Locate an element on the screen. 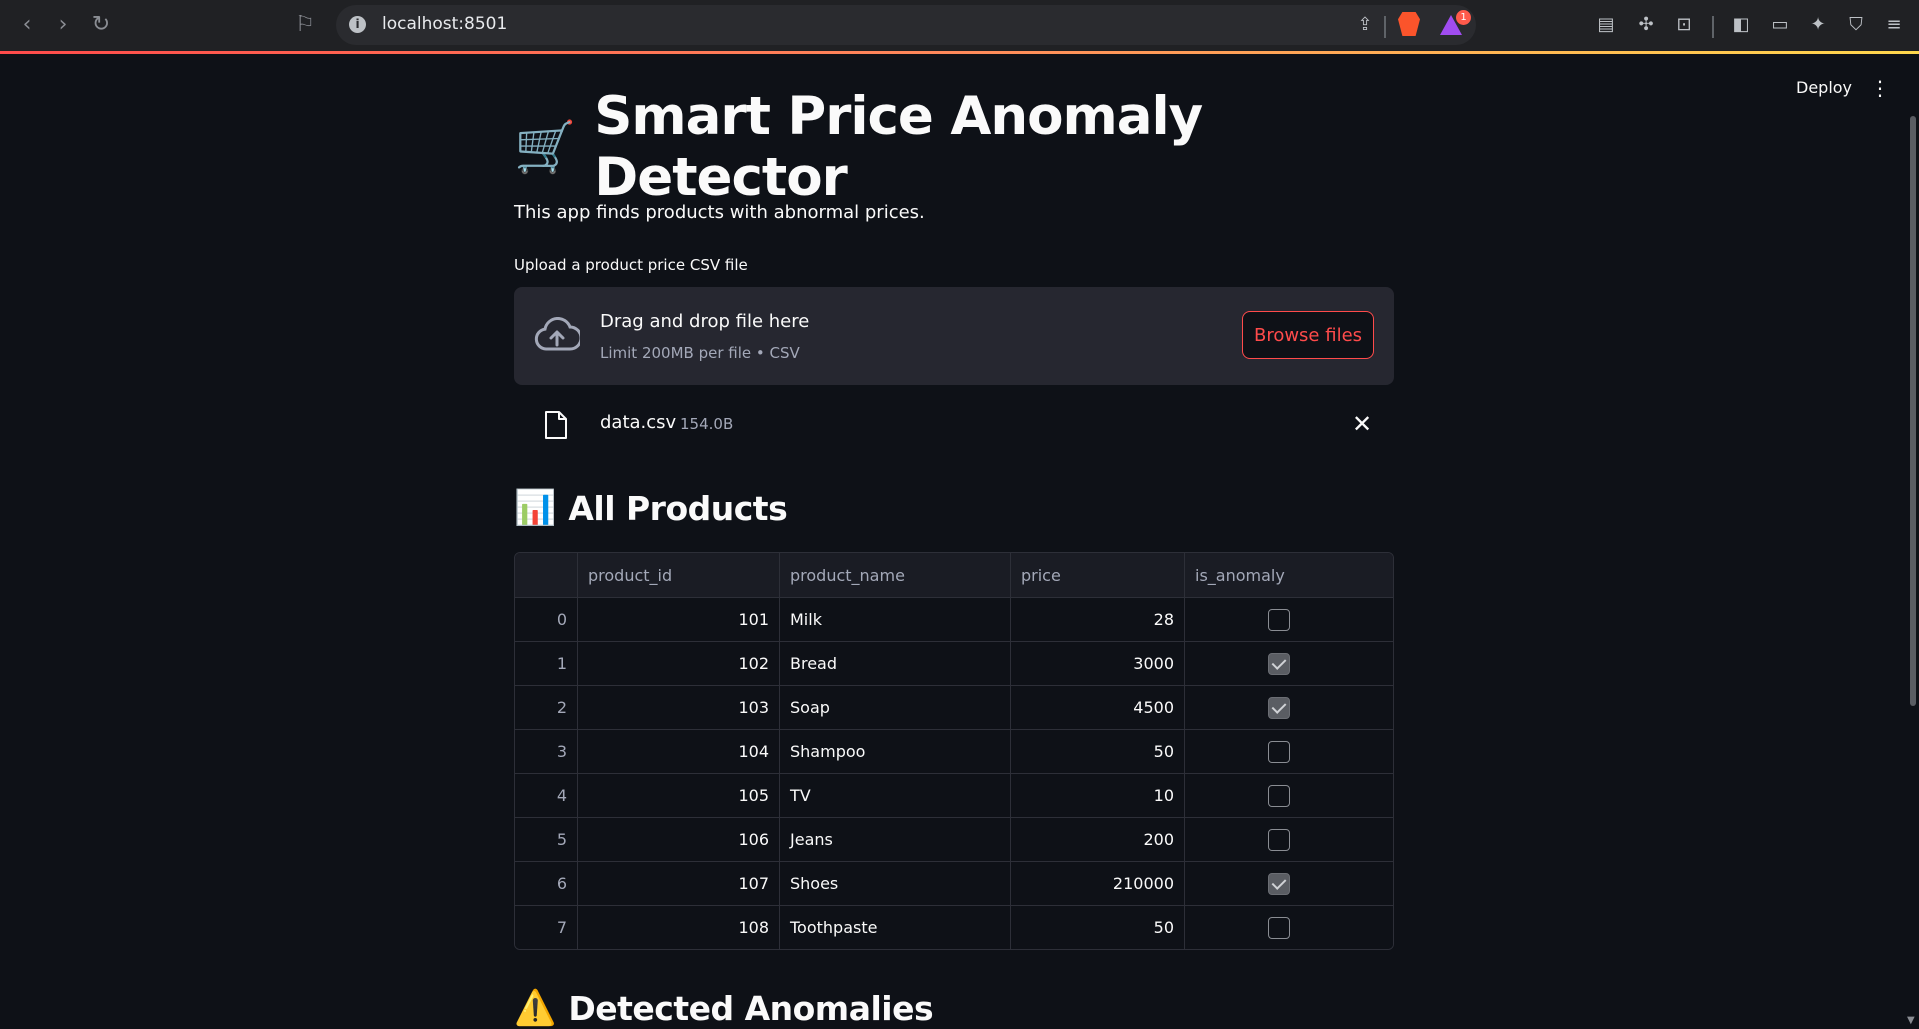 This screenshot has height=1029, width=1919. tab-groups-icon: ▤ is located at coordinates (1606, 25).